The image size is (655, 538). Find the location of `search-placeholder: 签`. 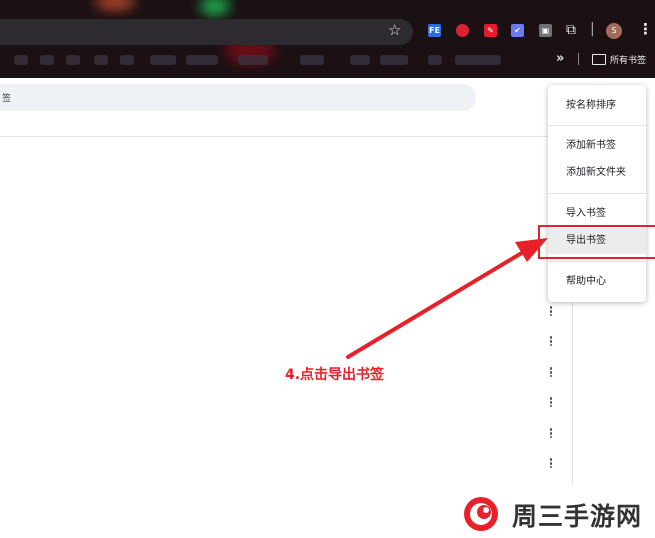

search-placeholder: 签 is located at coordinates (7, 99).